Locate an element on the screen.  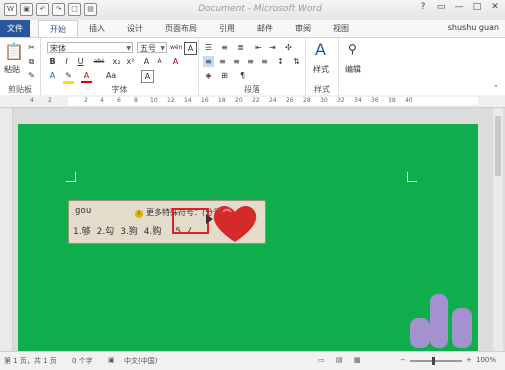
minimize-button: — is located at coordinates (459, 7).